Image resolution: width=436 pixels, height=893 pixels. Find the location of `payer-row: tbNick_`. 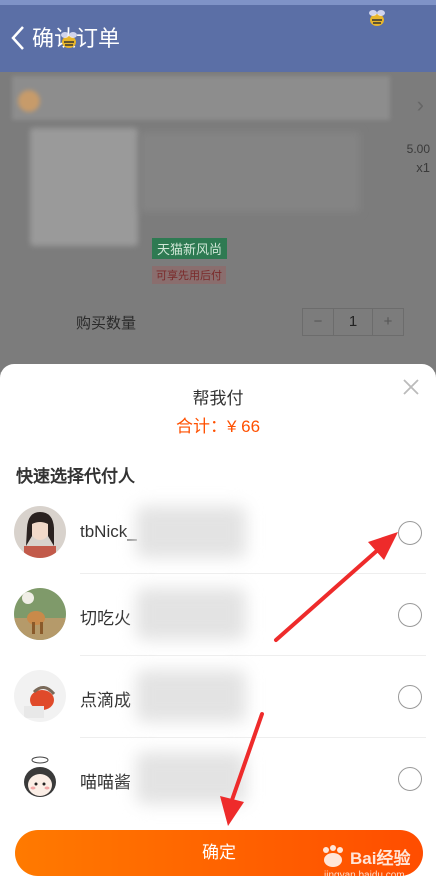

payer-row: tbNick_ is located at coordinates (218, 533).